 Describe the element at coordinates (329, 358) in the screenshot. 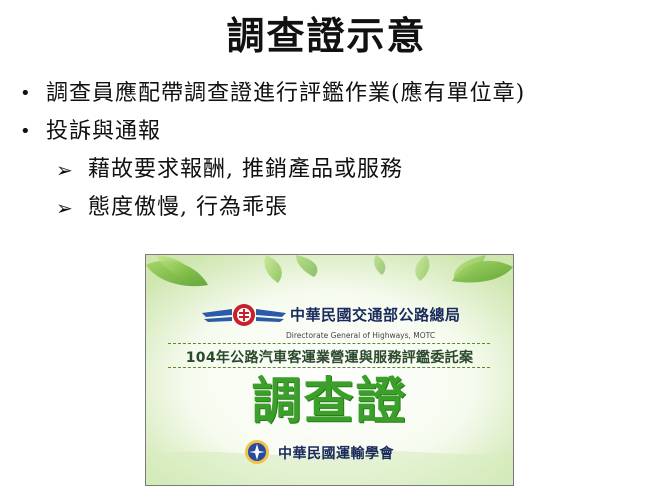

I see `project-title: 104年公路汽車客運業營運與服務評鑑委託案` at that location.